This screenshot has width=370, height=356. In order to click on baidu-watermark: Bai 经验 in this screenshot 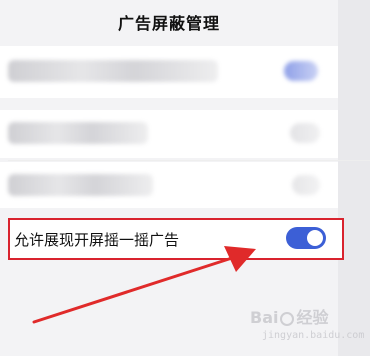, I will do `click(289, 316)`.